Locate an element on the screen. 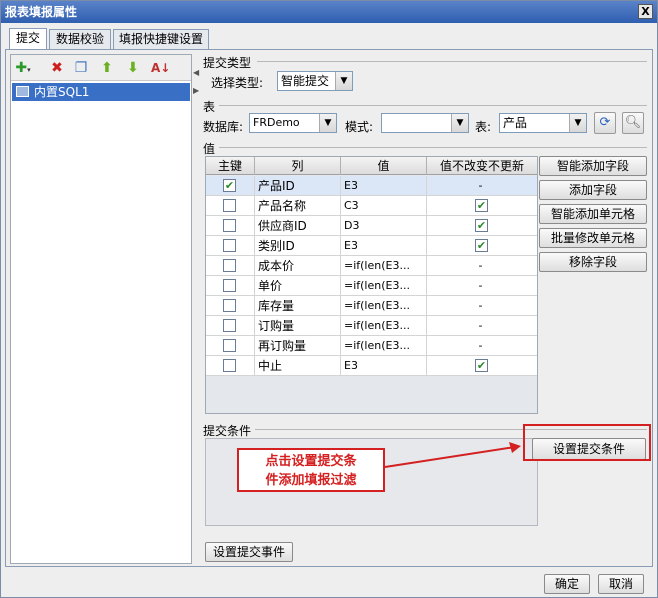 The image size is (658, 598). primary-key-checkbox: ✔ is located at coordinates (229, 185).